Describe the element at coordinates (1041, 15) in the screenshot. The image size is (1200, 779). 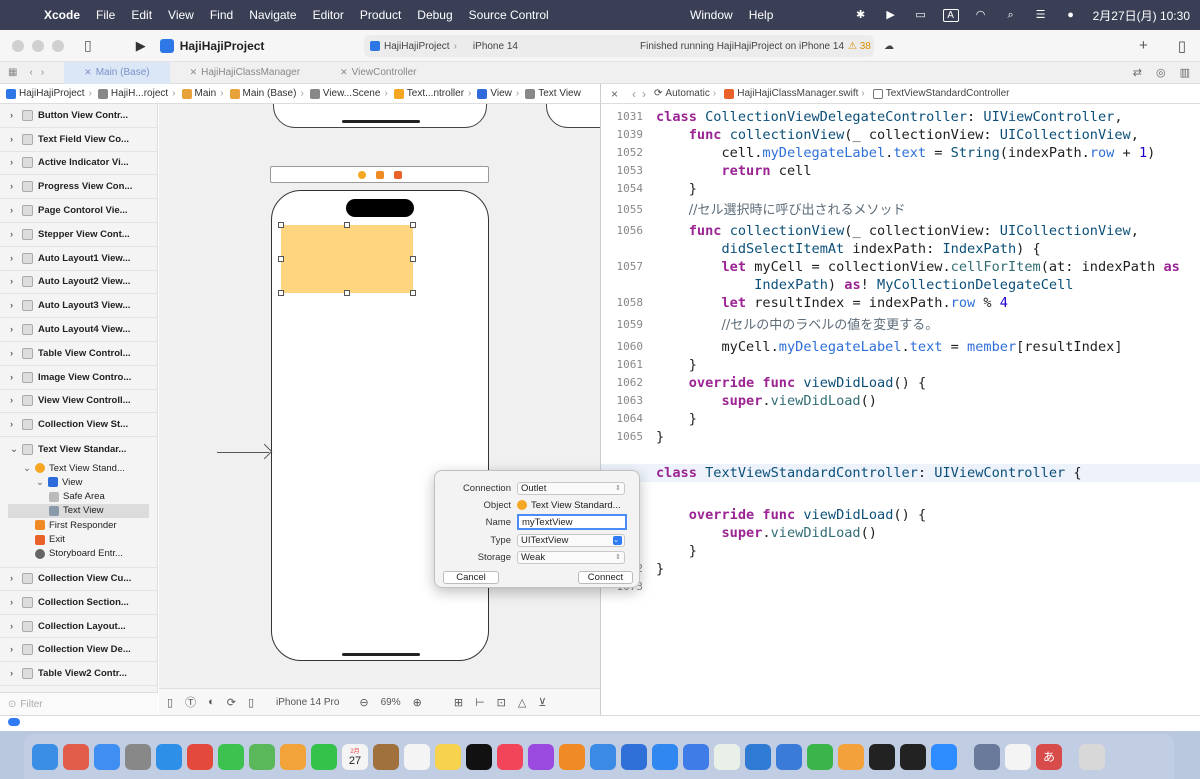
I see `control-center-icon: ☰` at that location.